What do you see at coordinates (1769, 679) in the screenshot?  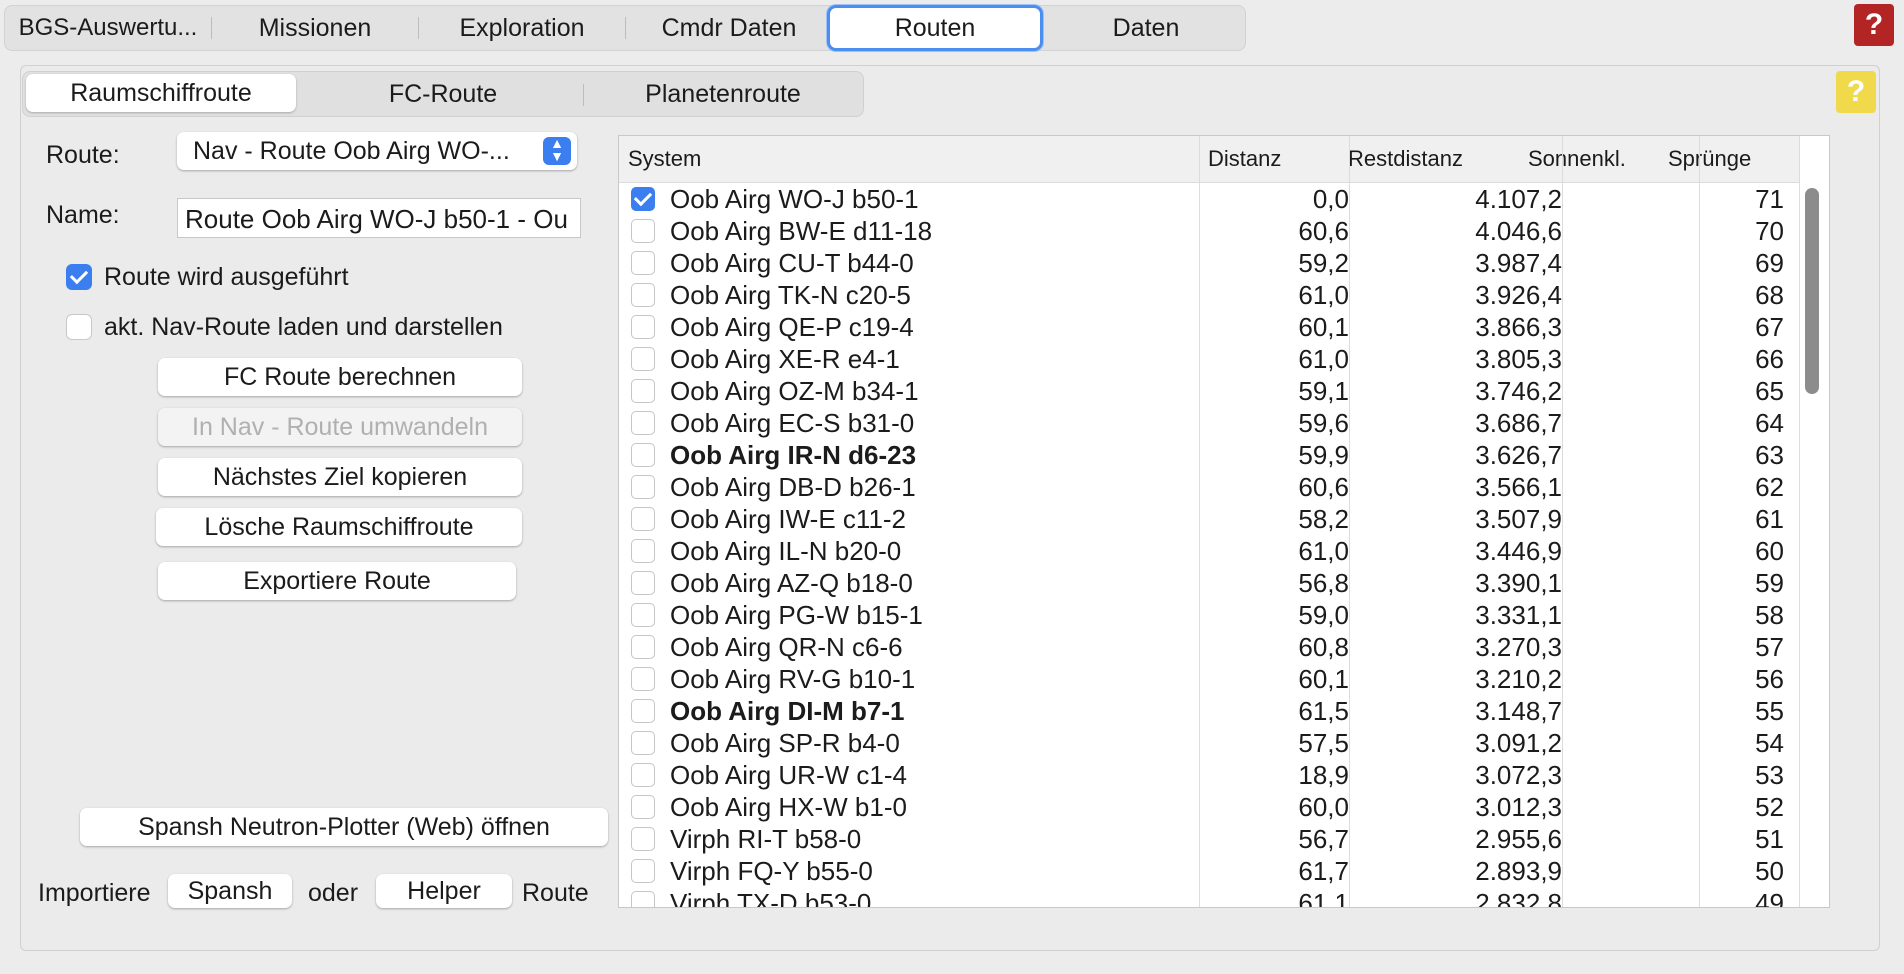 I see `jumps-value: 56` at bounding box center [1769, 679].